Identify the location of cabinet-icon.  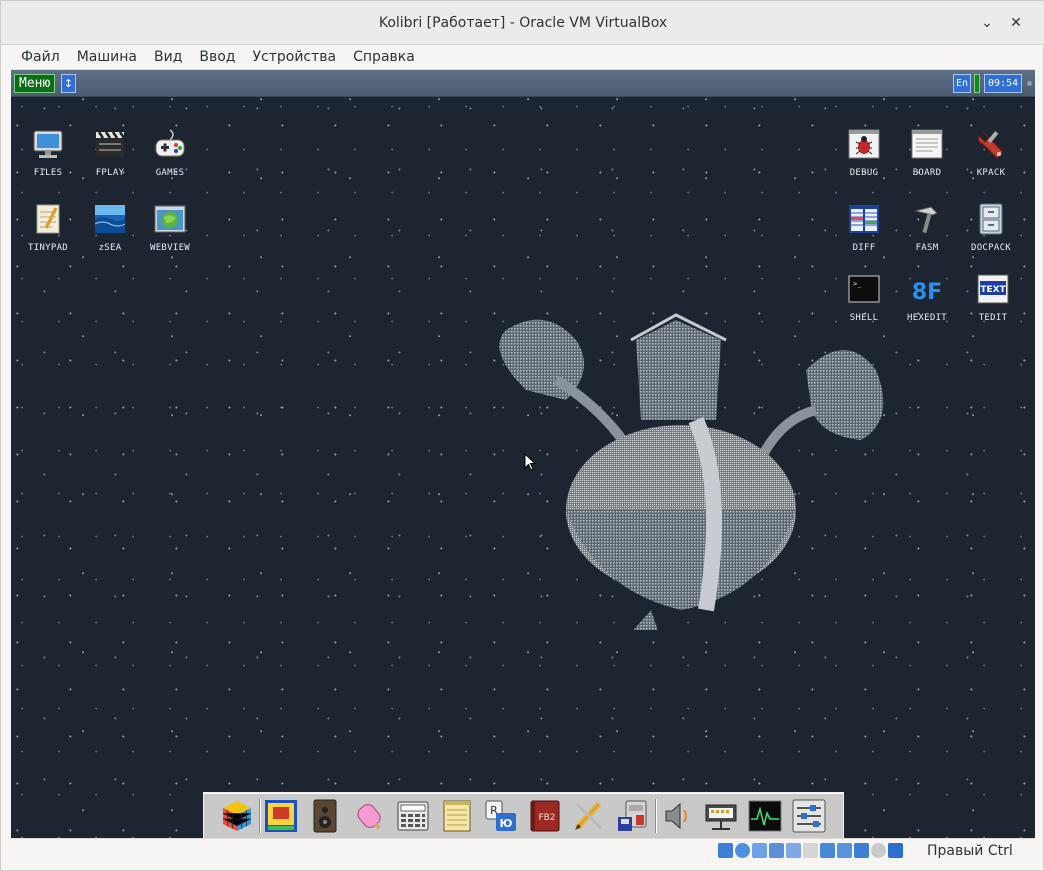
(991, 219).